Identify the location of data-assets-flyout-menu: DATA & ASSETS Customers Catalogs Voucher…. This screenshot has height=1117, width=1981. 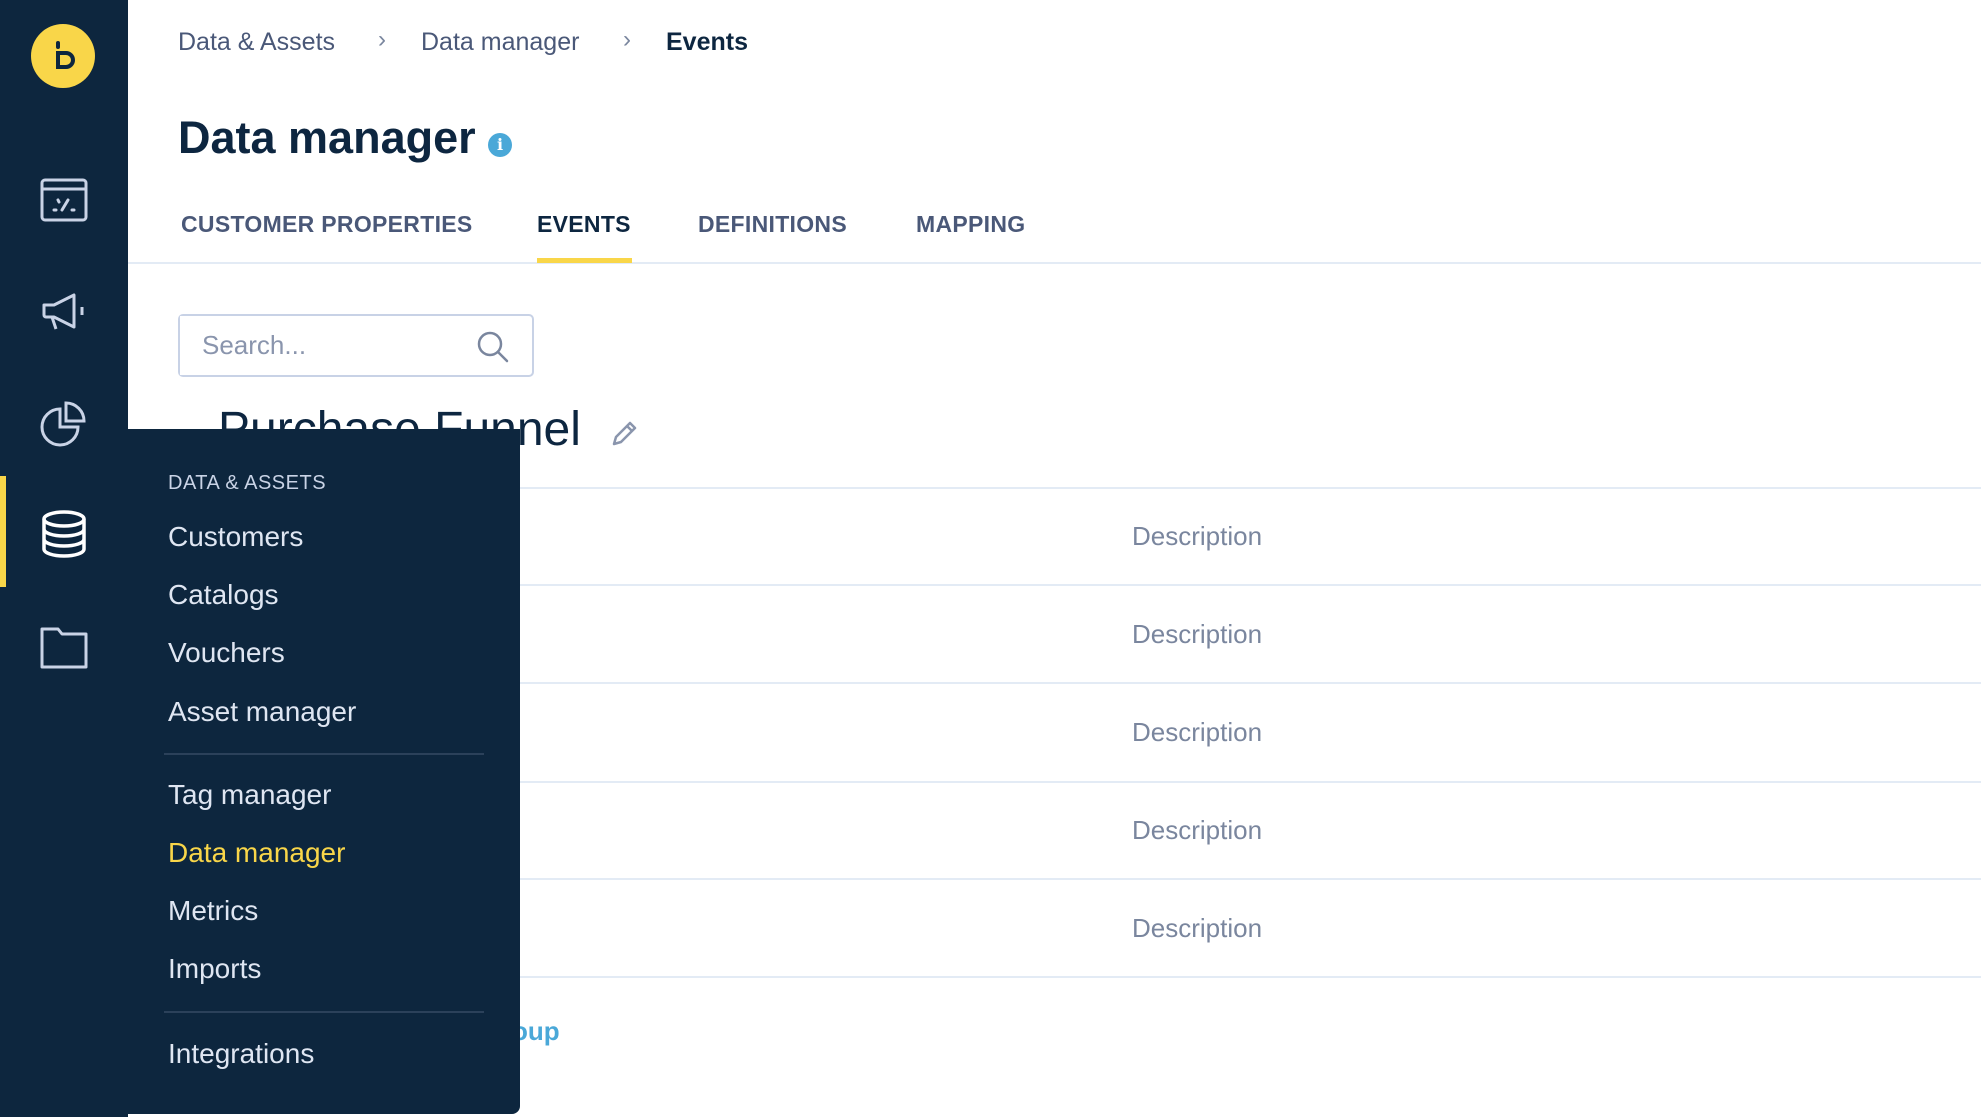
(324, 771).